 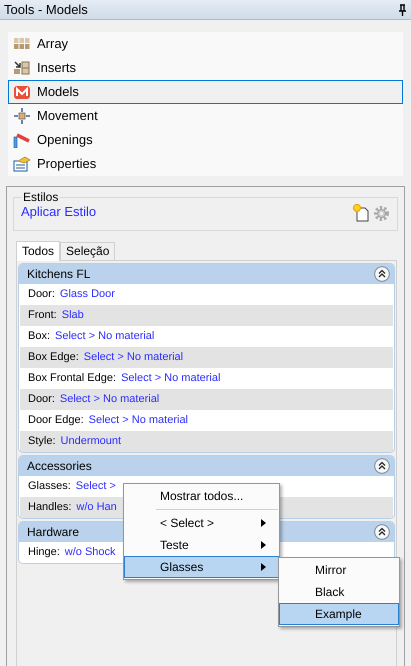 What do you see at coordinates (42, 316) in the screenshot?
I see `property-label: Front:` at bounding box center [42, 316].